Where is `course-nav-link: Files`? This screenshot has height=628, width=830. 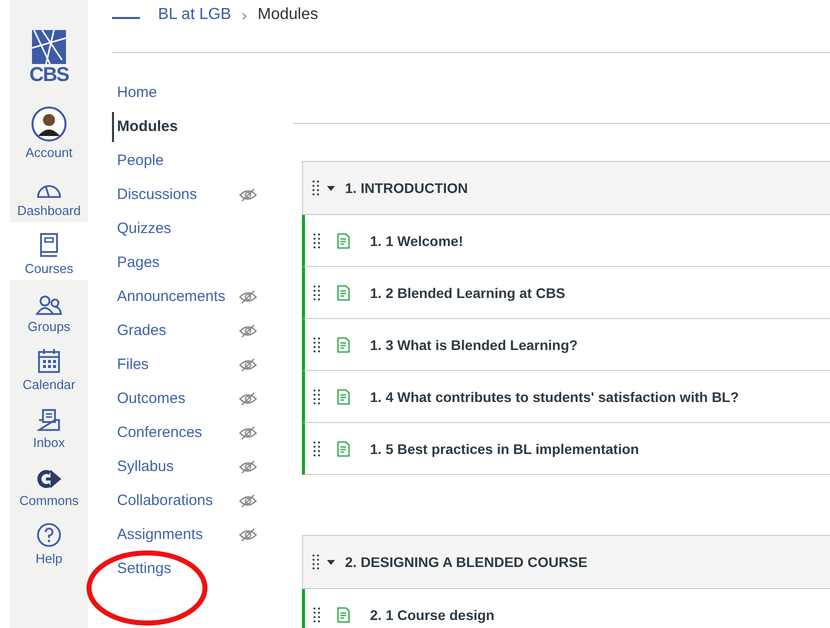 course-nav-link: Files is located at coordinates (130, 365).